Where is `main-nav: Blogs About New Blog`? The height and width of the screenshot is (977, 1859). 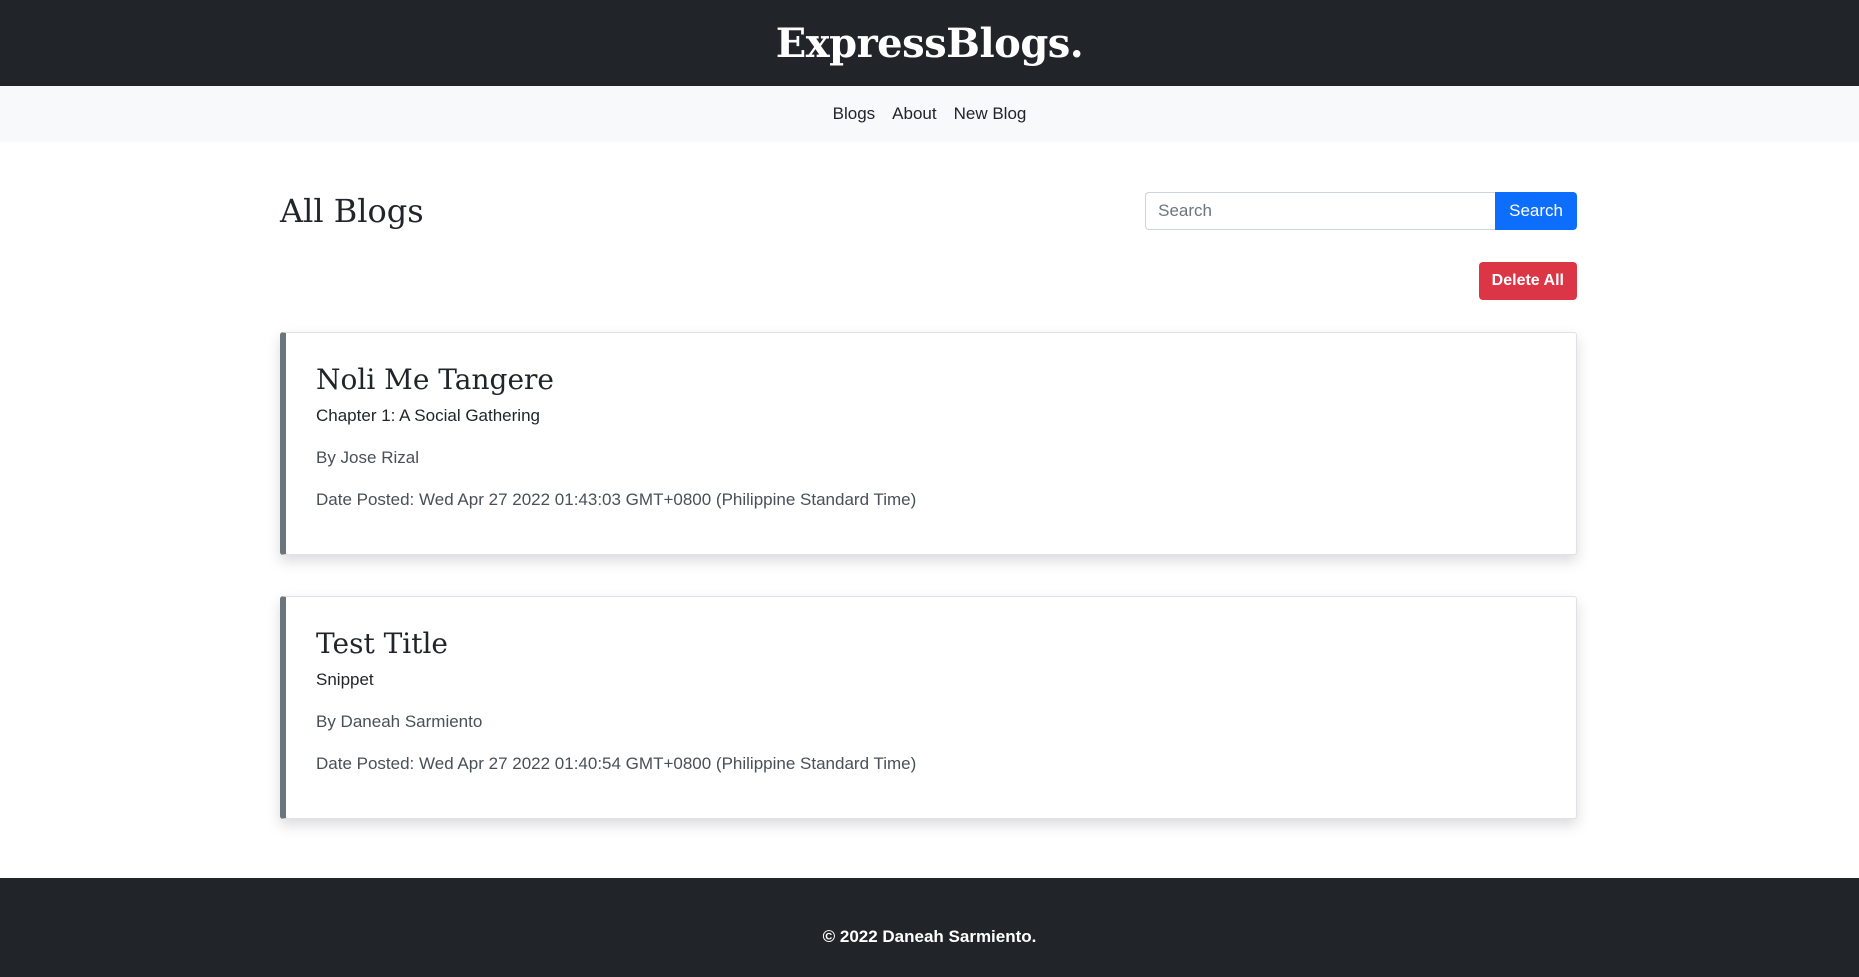 main-nav: Blogs About New Blog is located at coordinates (929, 114).